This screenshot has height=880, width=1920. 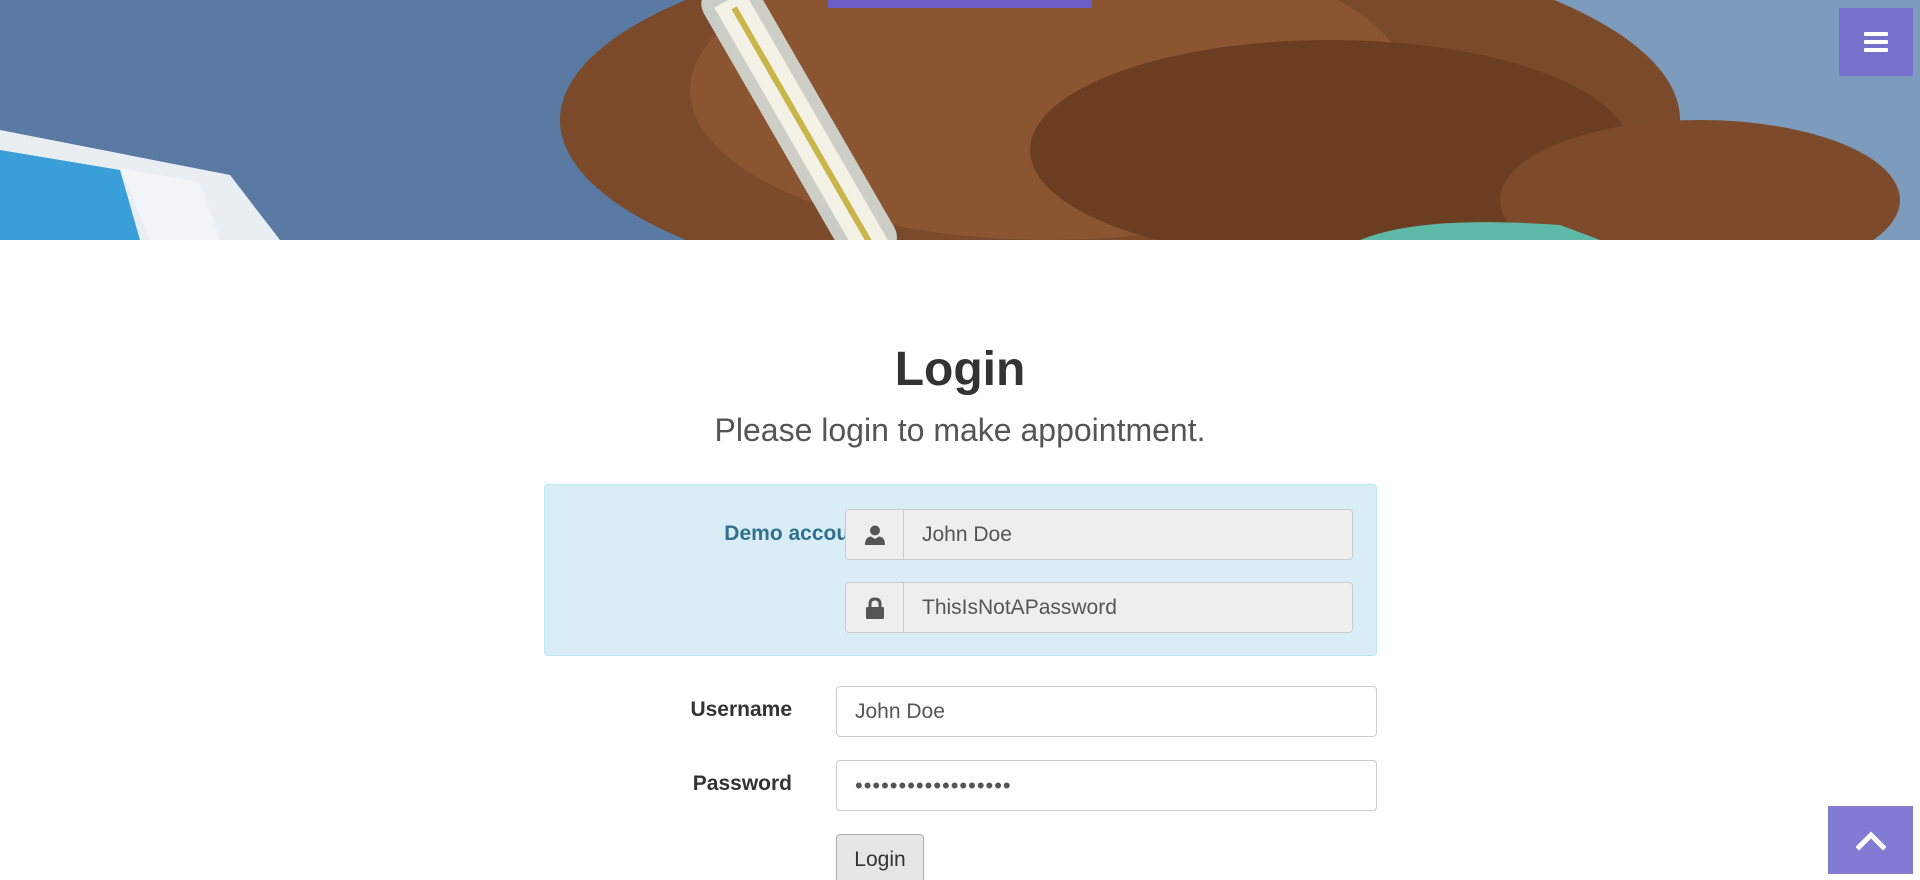 What do you see at coordinates (880, 857) in the screenshot?
I see `login-button: Login` at bounding box center [880, 857].